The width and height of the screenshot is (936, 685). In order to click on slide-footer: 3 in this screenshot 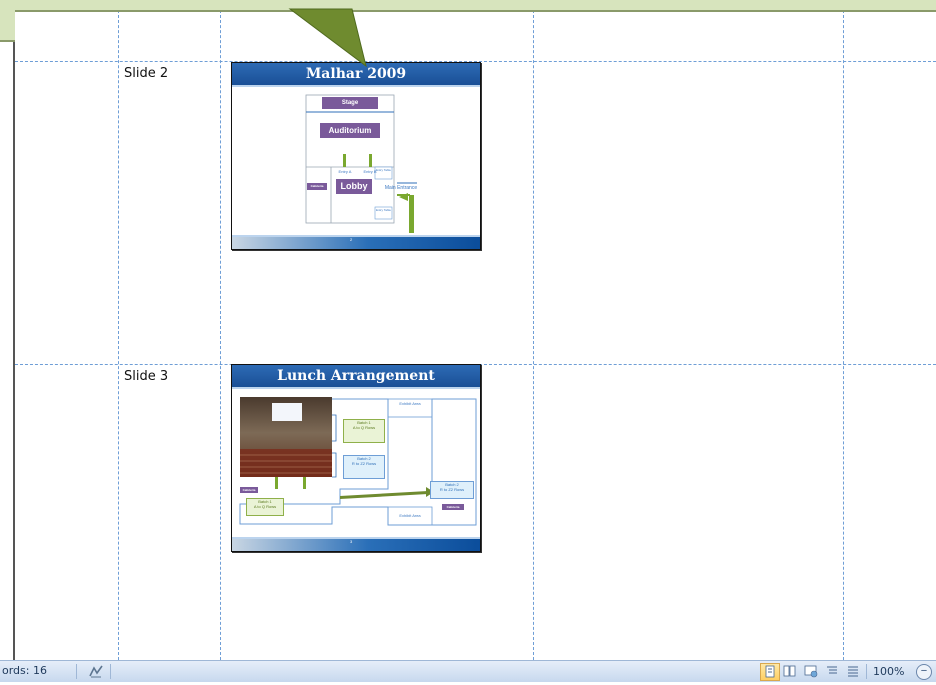, I will do `click(356, 544)`.